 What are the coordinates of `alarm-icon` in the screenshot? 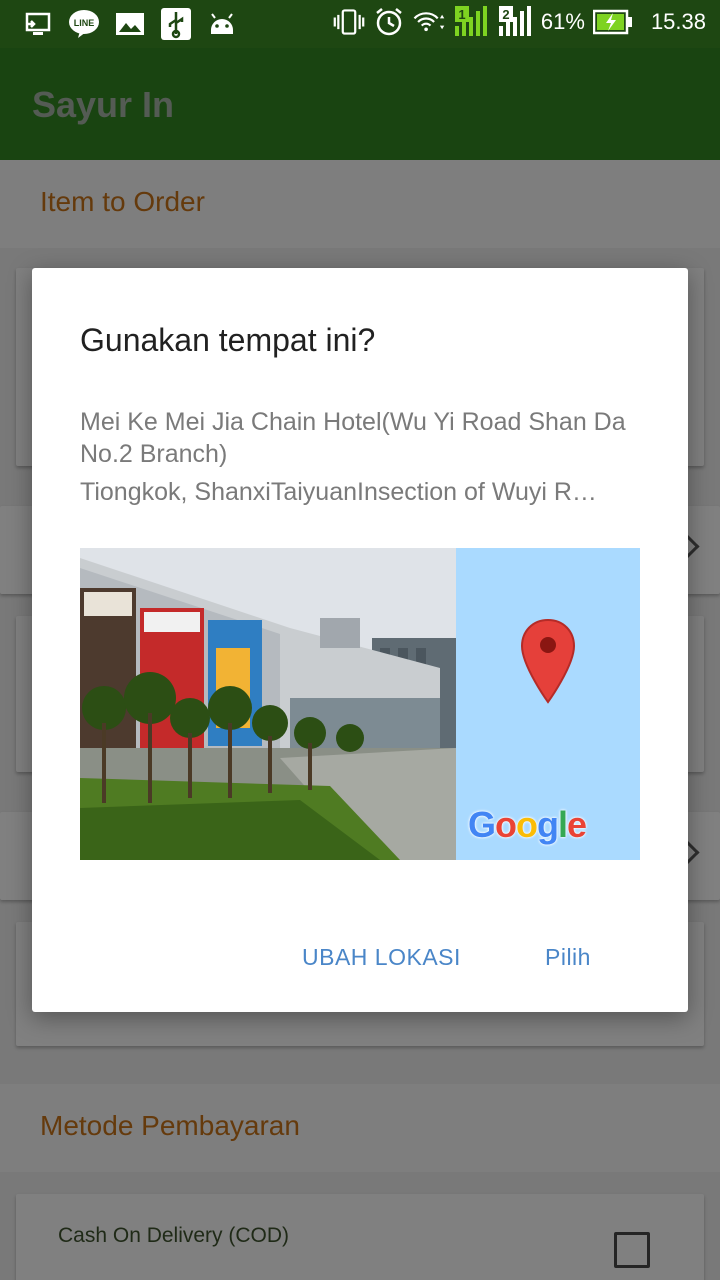 It's located at (389, 22).